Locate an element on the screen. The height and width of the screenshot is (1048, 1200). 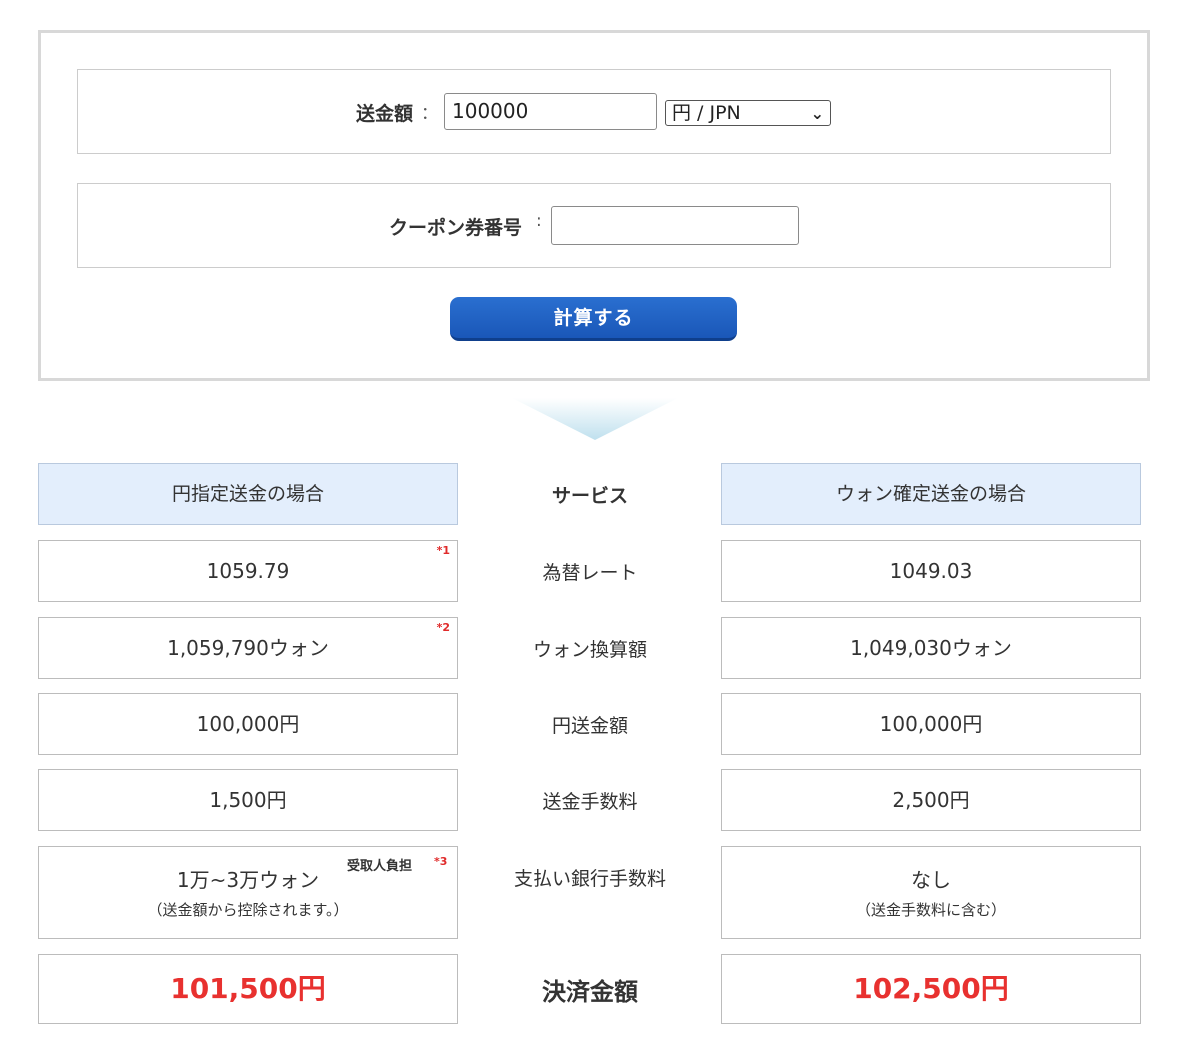
yen-exchange-rate-cell: 1059.79 *1 is located at coordinates (248, 571).